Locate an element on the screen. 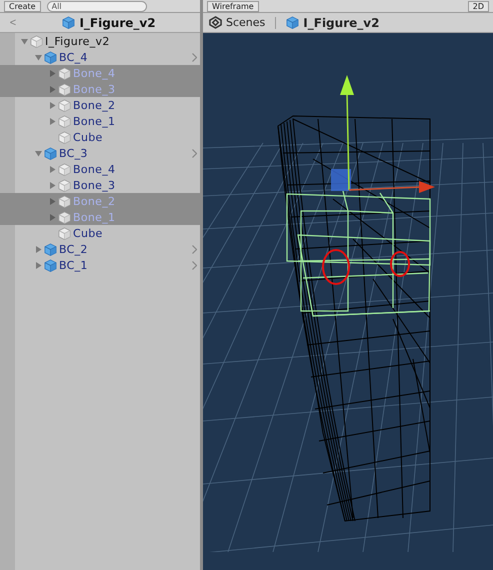 The height and width of the screenshot is (570, 493). tree-item: Bone_4 is located at coordinates (100, 169).